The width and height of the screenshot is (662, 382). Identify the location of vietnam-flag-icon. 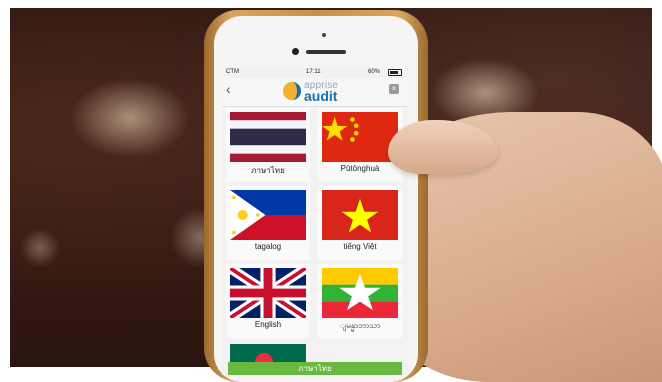
(360, 215).